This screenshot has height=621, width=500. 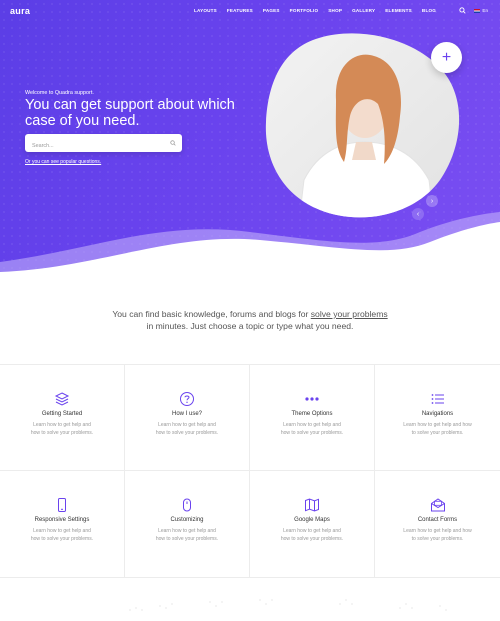 I want to click on topic-title: Responsive Settings, so click(x=62, y=520).